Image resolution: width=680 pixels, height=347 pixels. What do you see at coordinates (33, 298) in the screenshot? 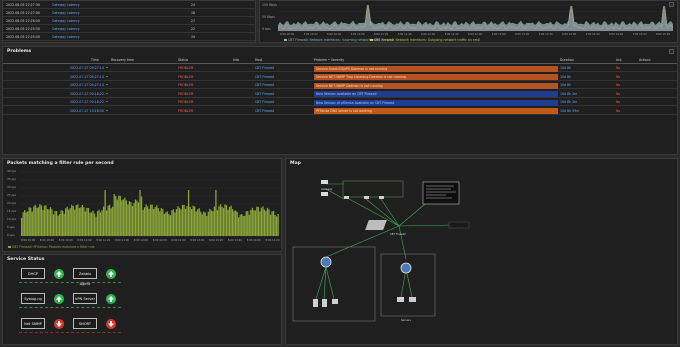
I see `service-box: Syslog-ng` at bounding box center [33, 298].